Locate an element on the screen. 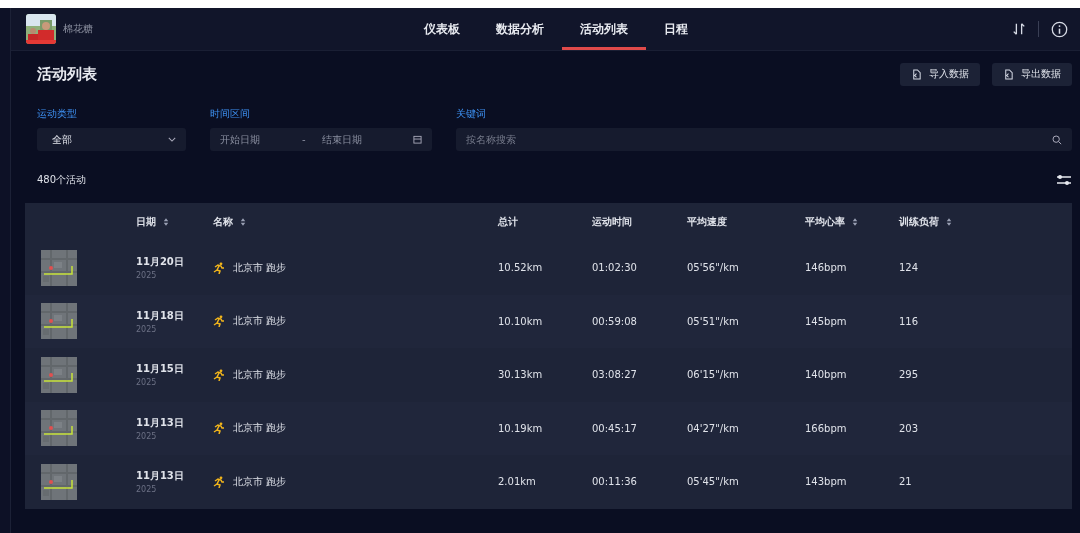 The width and height of the screenshot is (1080, 533). filter-label: 时间区间 is located at coordinates (230, 114).